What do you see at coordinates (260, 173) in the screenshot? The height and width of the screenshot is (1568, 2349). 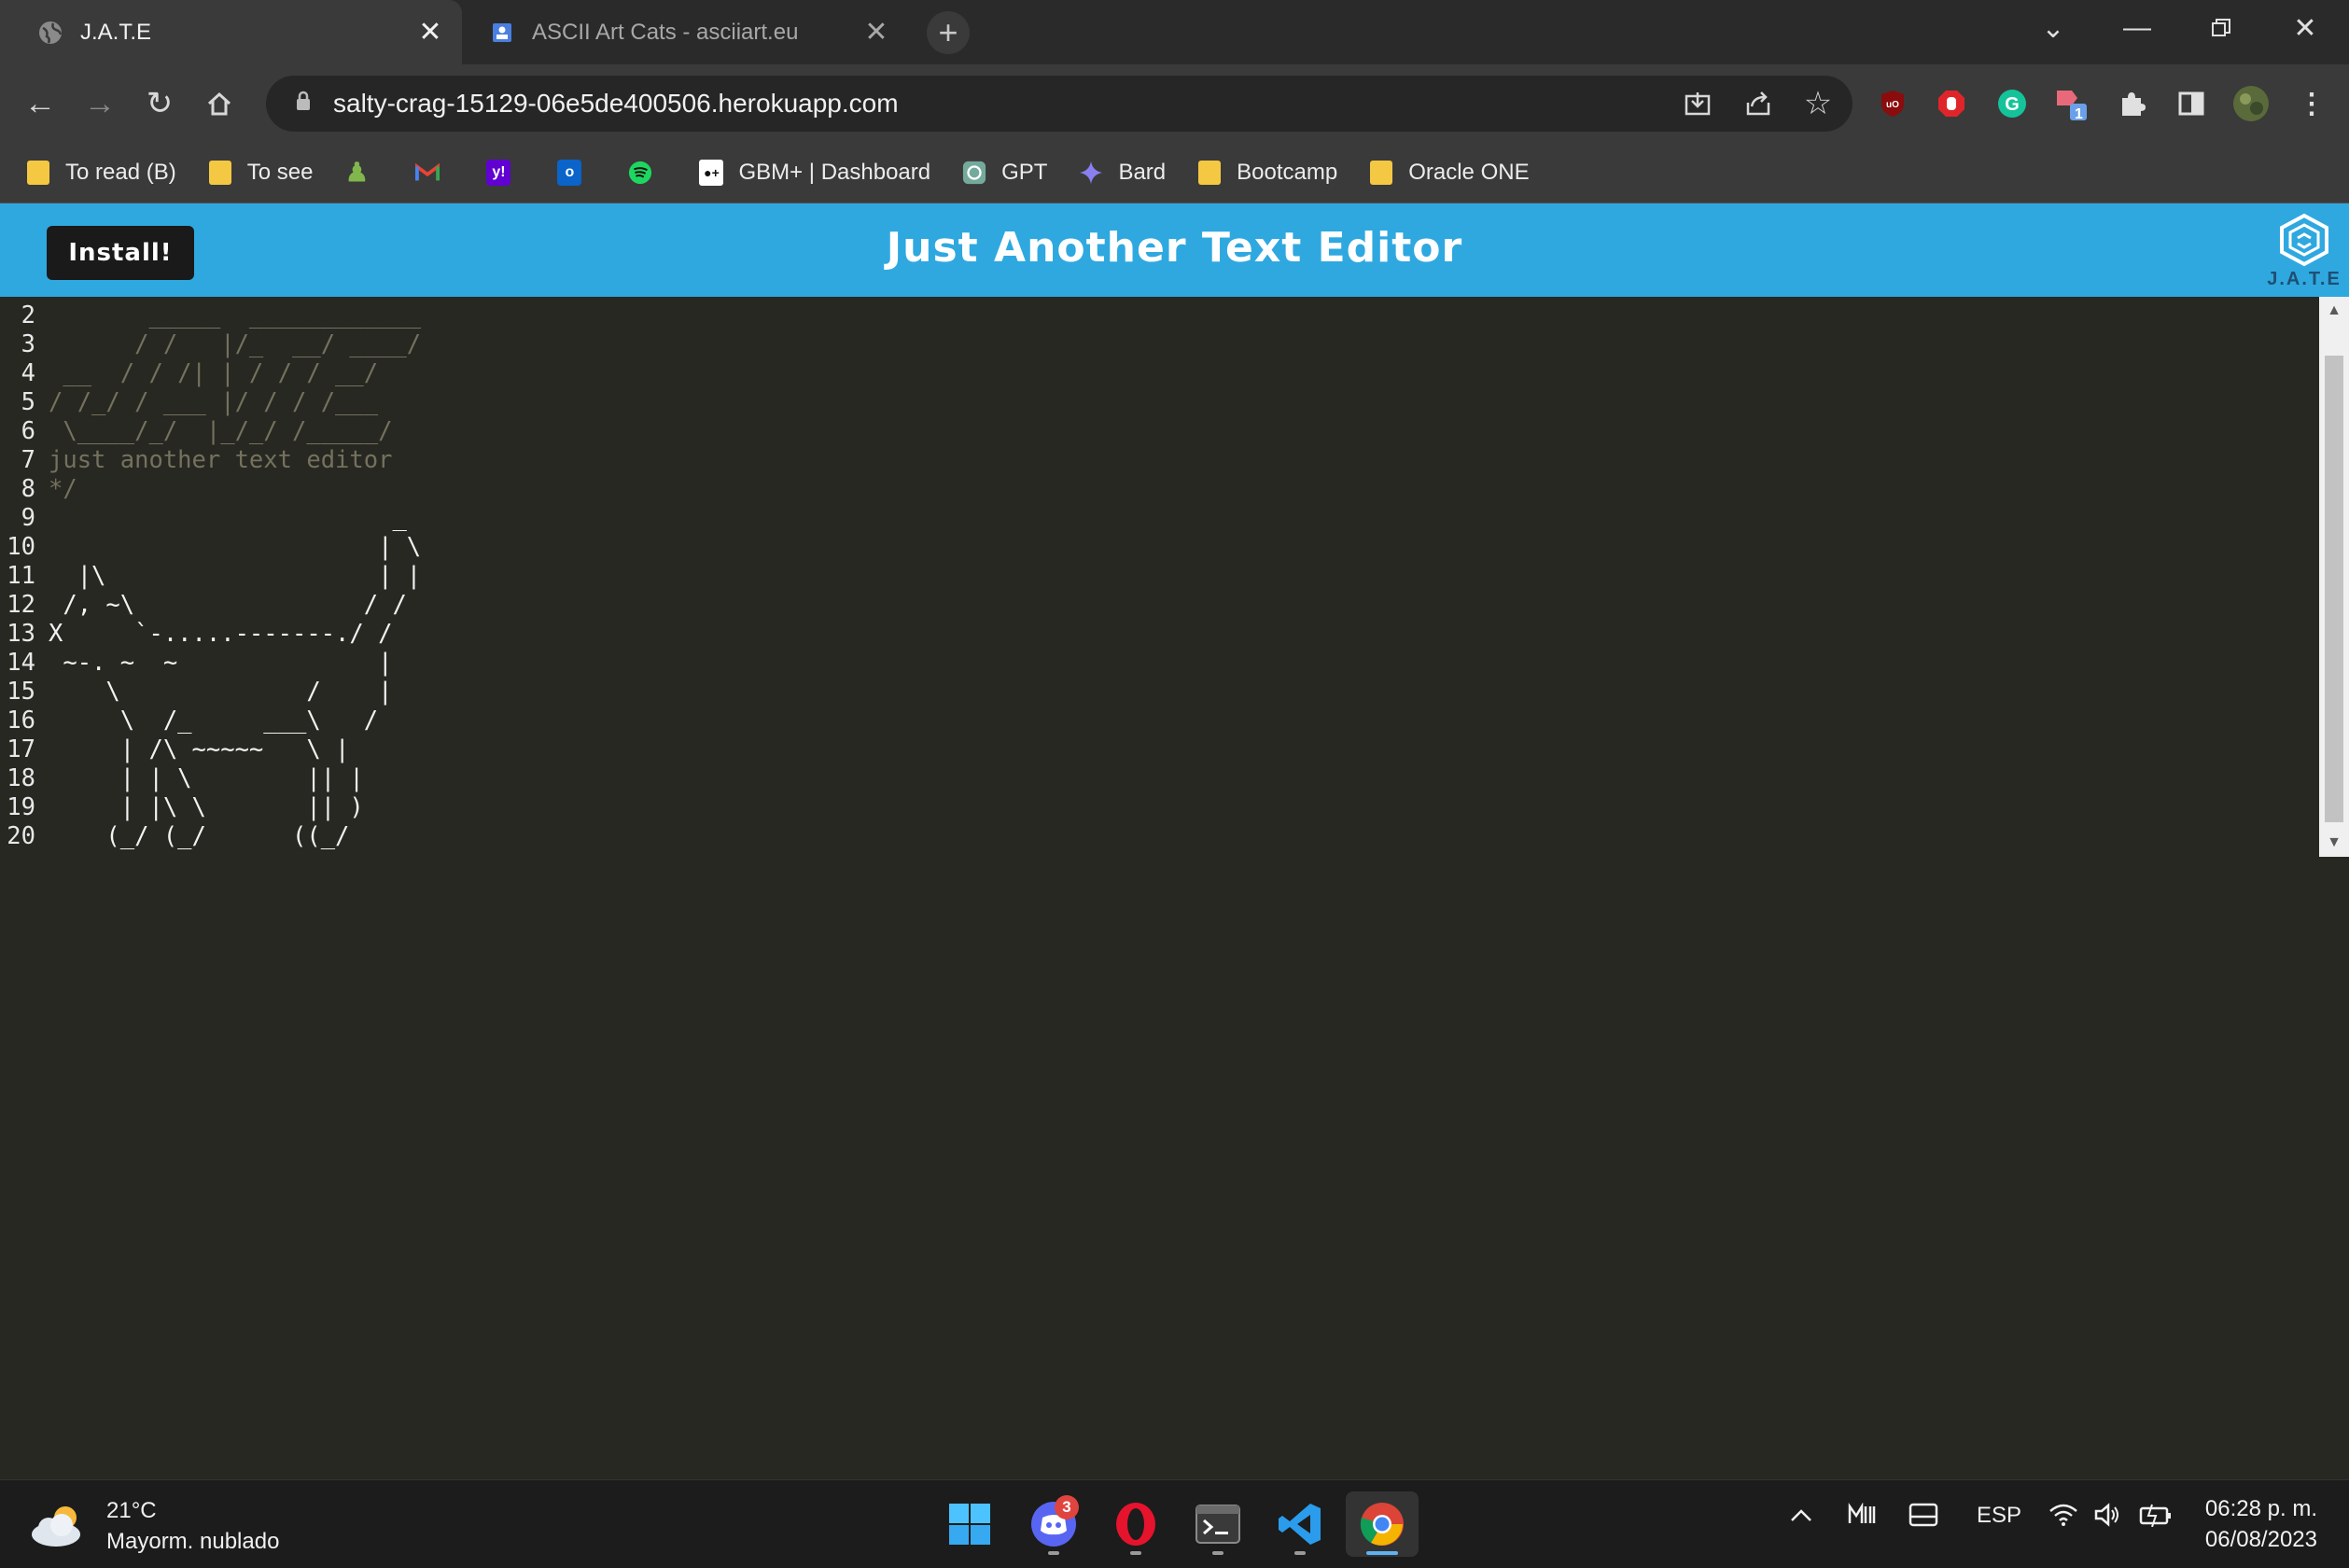 I see `bookmark-to-see: To see` at bounding box center [260, 173].